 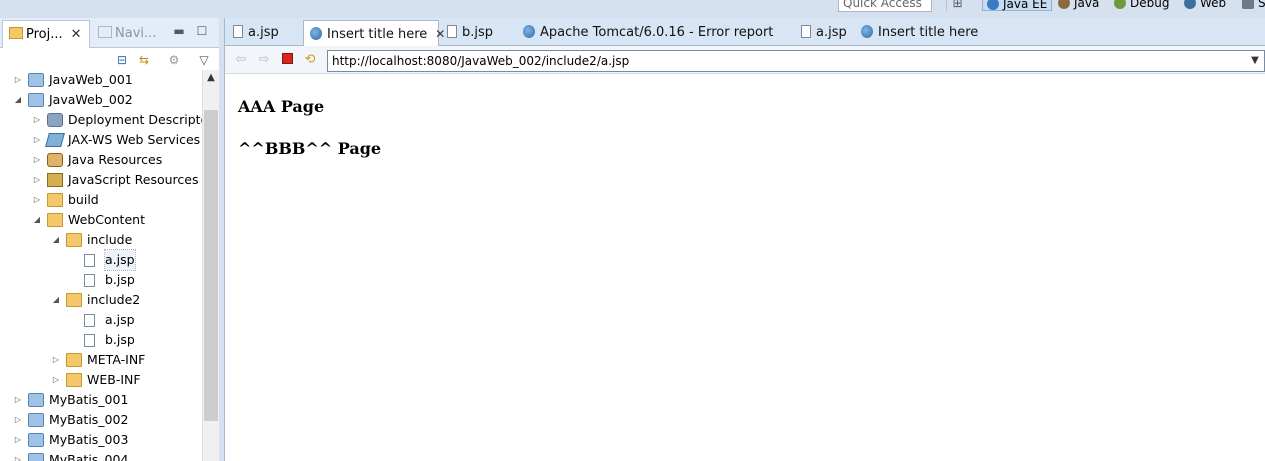 What do you see at coordinates (885, 6) in the screenshot?
I see `quick-access-input: Quick Access` at bounding box center [885, 6].